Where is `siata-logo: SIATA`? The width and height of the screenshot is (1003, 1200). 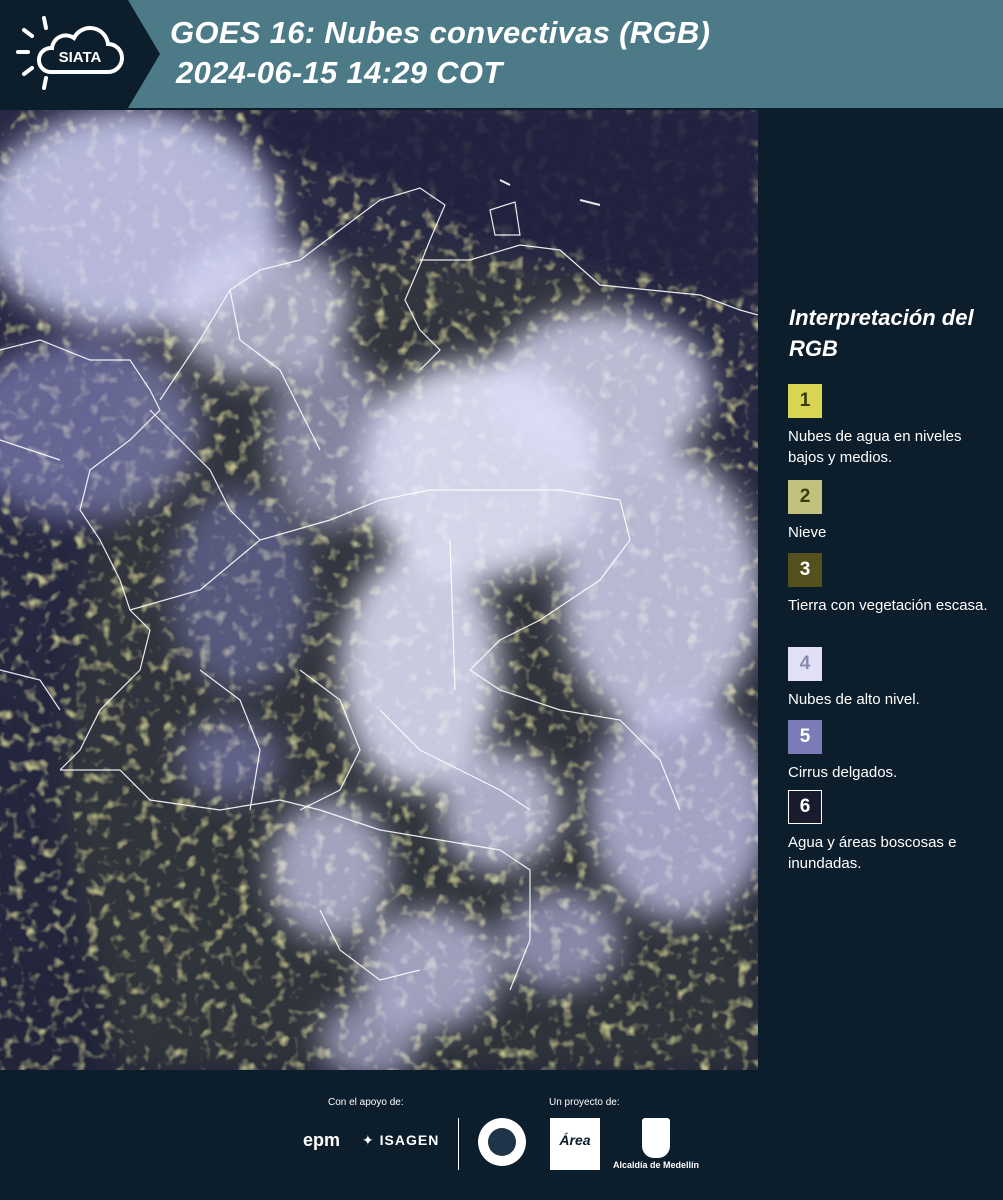 siata-logo: SIATA is located at coordinates (80, 54).